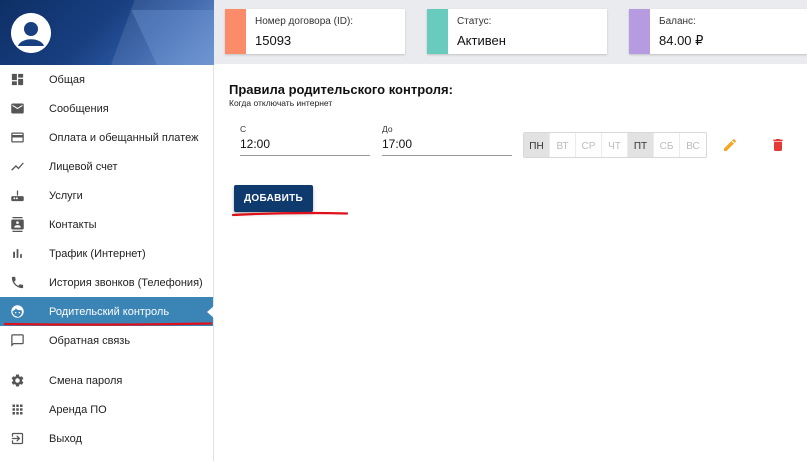 The width and height of the screenshot is (807, 461). Describe the element at coordinates (65, 438) in the screenshot. I see `sidebar-item-label: Выход` at that location.